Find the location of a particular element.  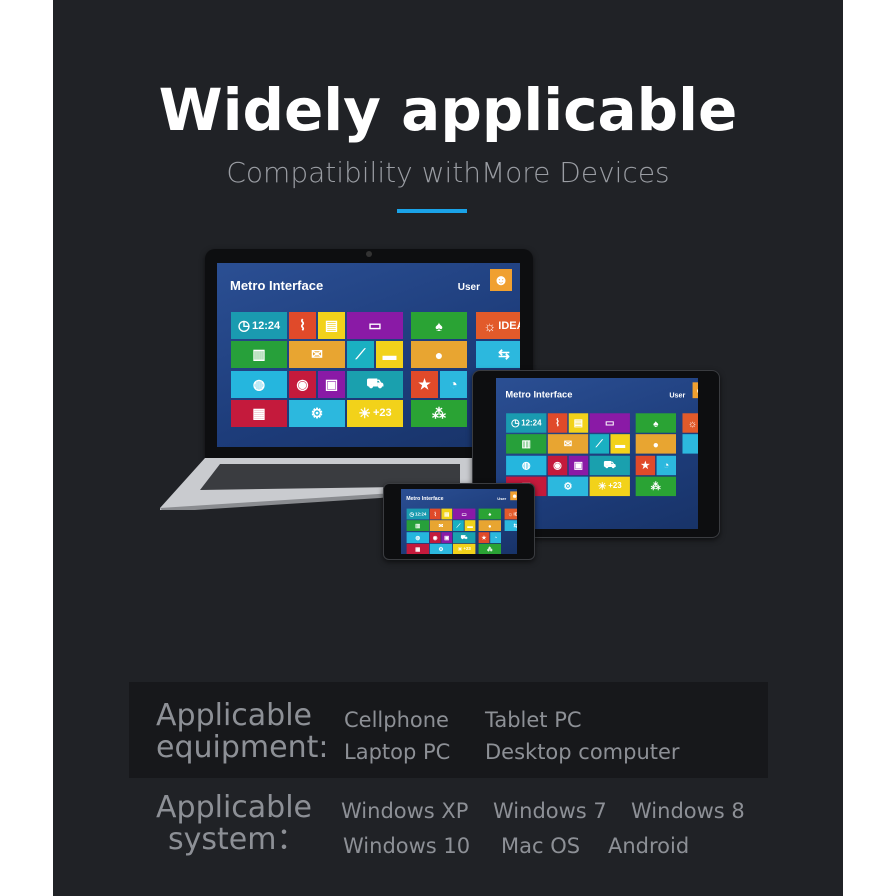

equipment-item: Tablet PC is located at coordinates (533, 720).